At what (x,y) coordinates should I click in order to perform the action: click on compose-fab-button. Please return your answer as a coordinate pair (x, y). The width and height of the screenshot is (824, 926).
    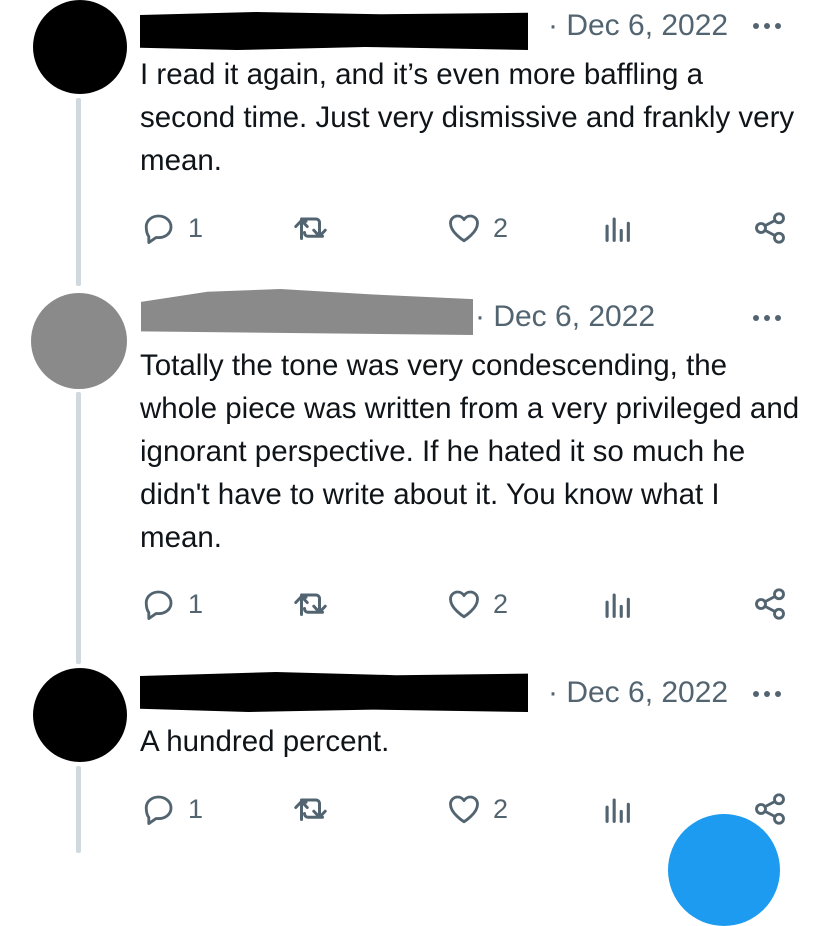
    Looking at the image, I should click on (724, 870).